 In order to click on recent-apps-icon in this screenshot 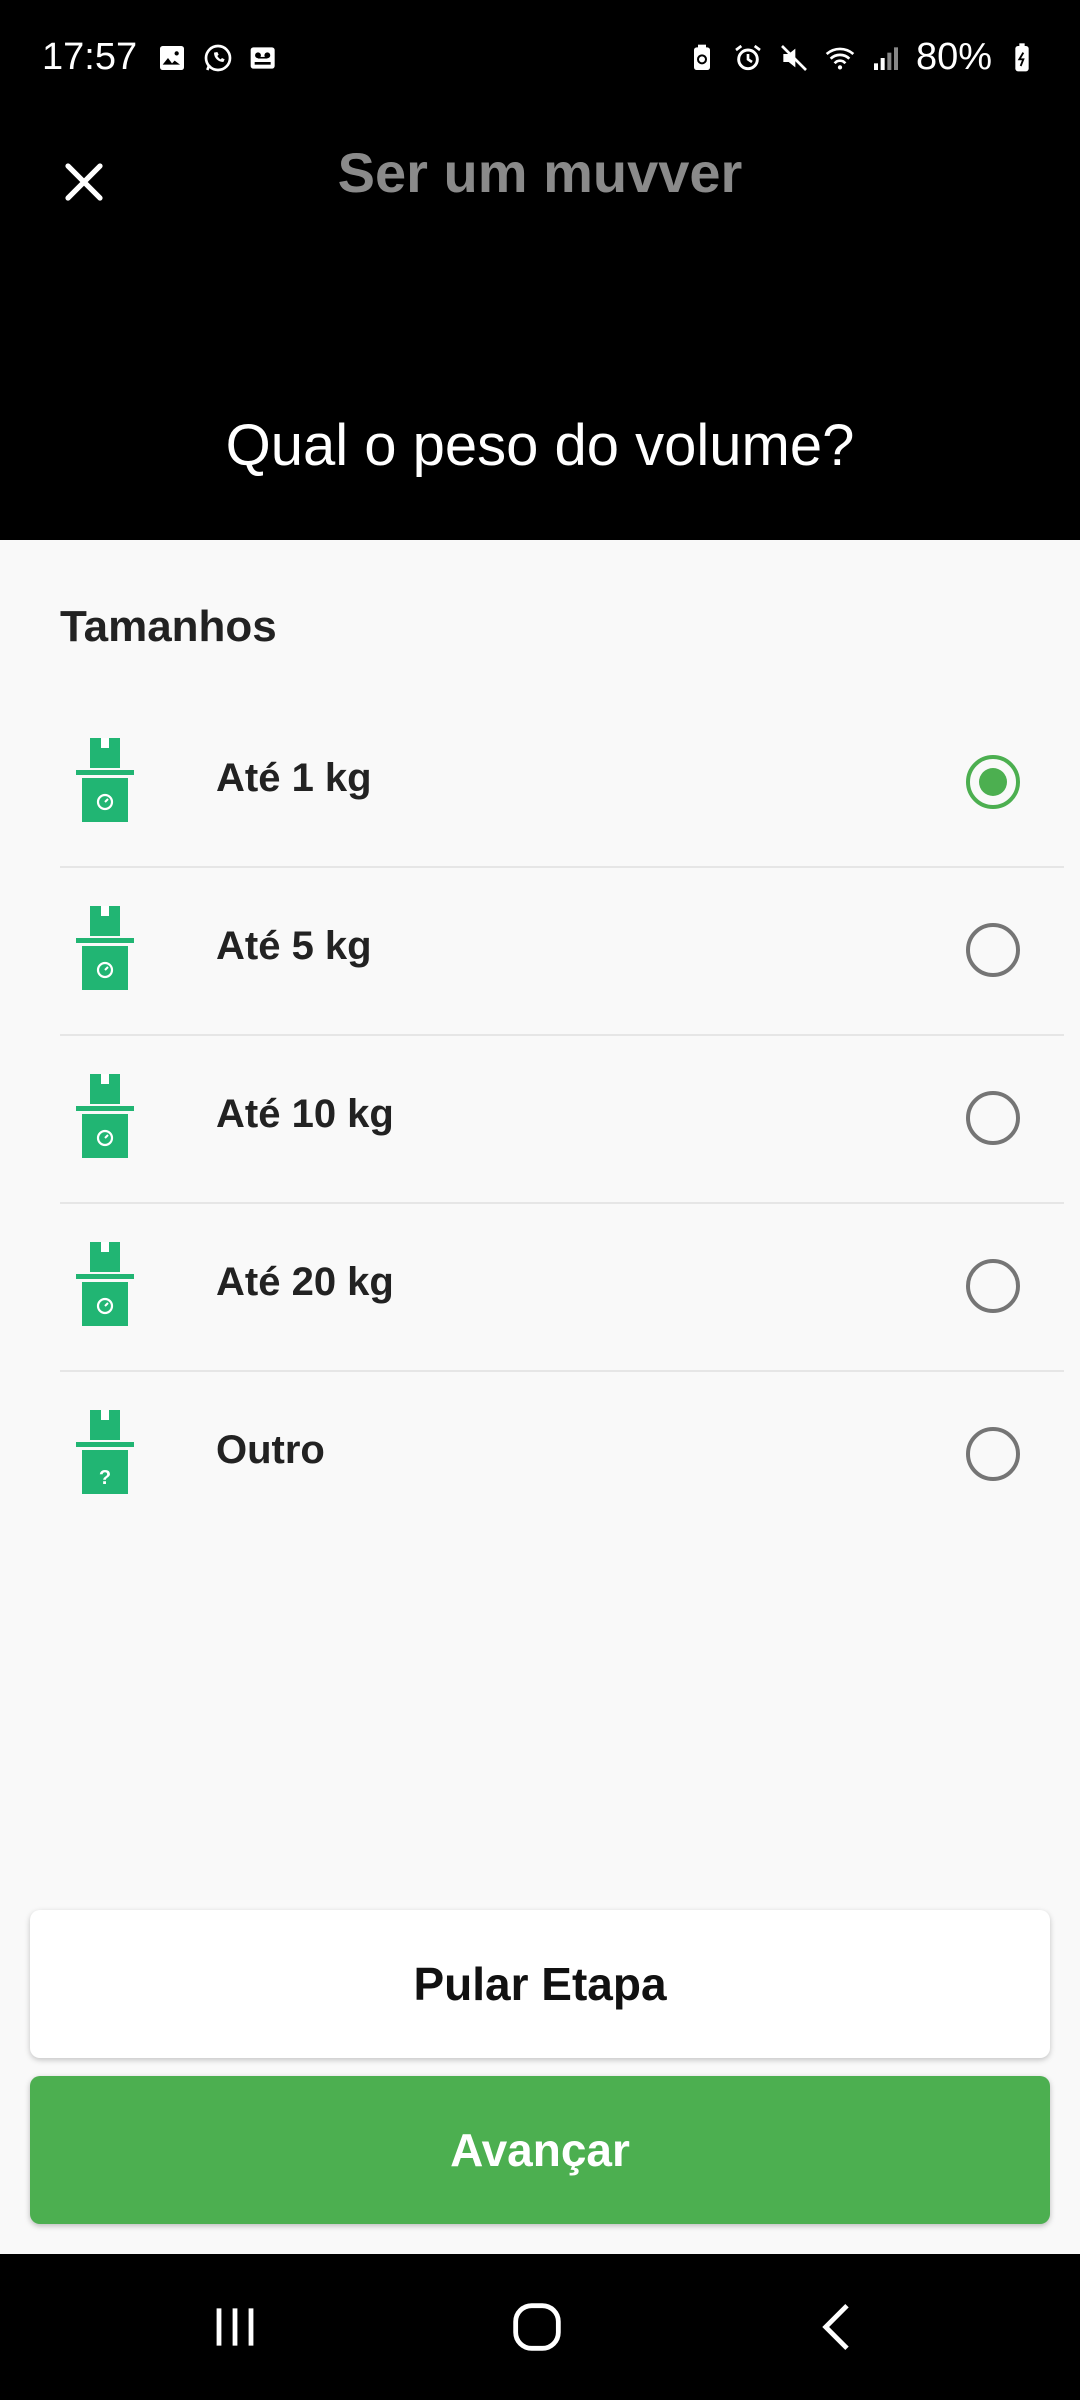, I will do `click(235, 2327)`.